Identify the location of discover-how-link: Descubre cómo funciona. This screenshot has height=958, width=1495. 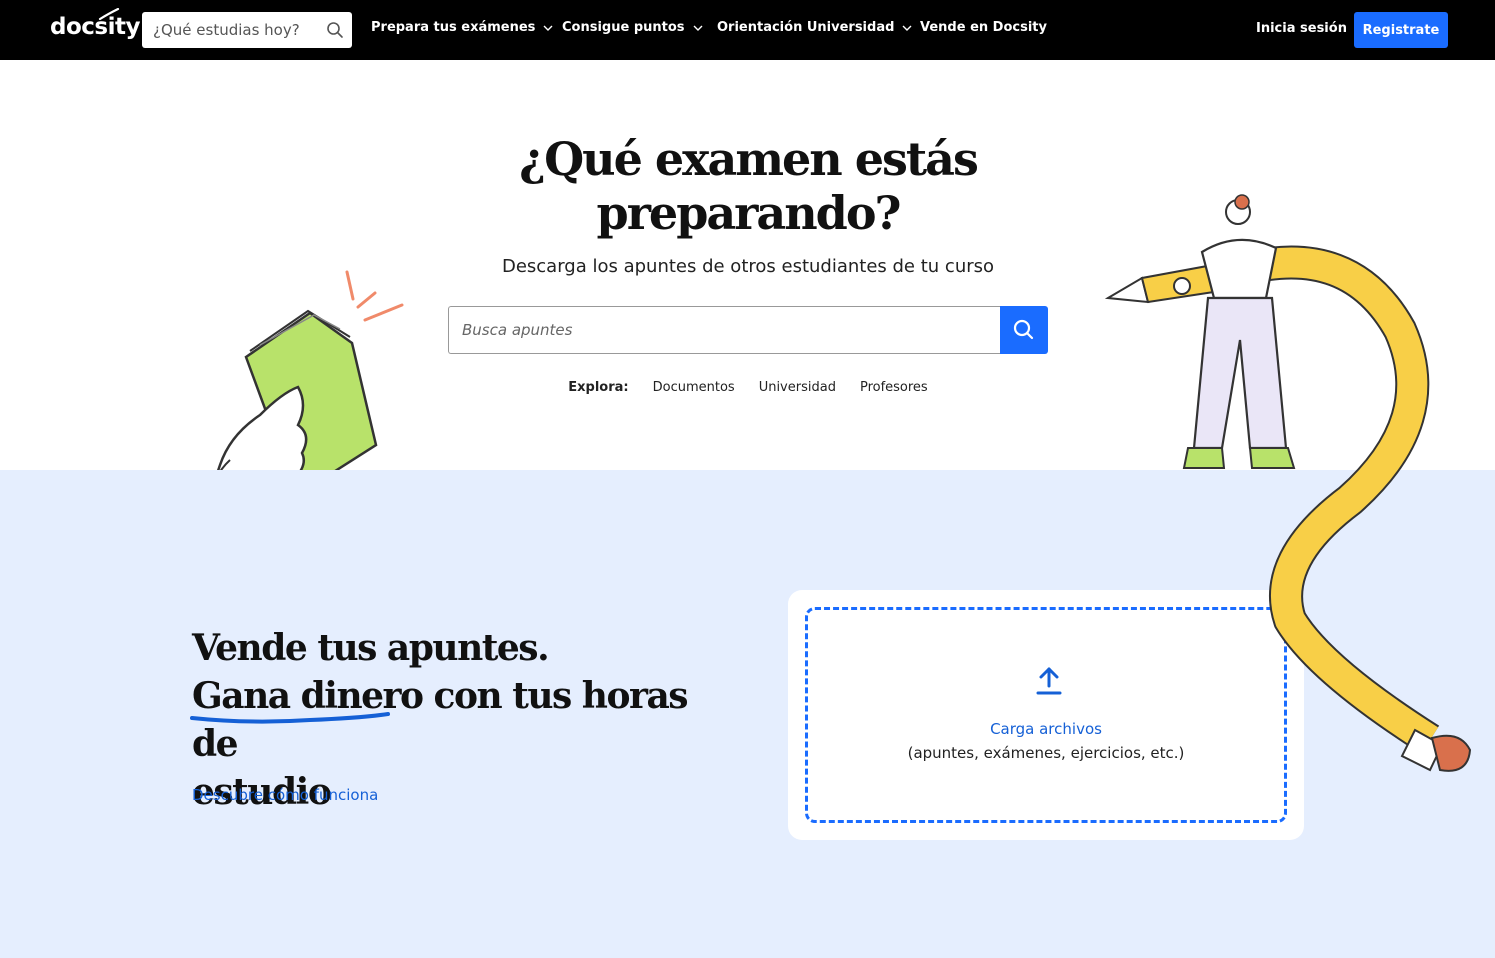
(285, 795).